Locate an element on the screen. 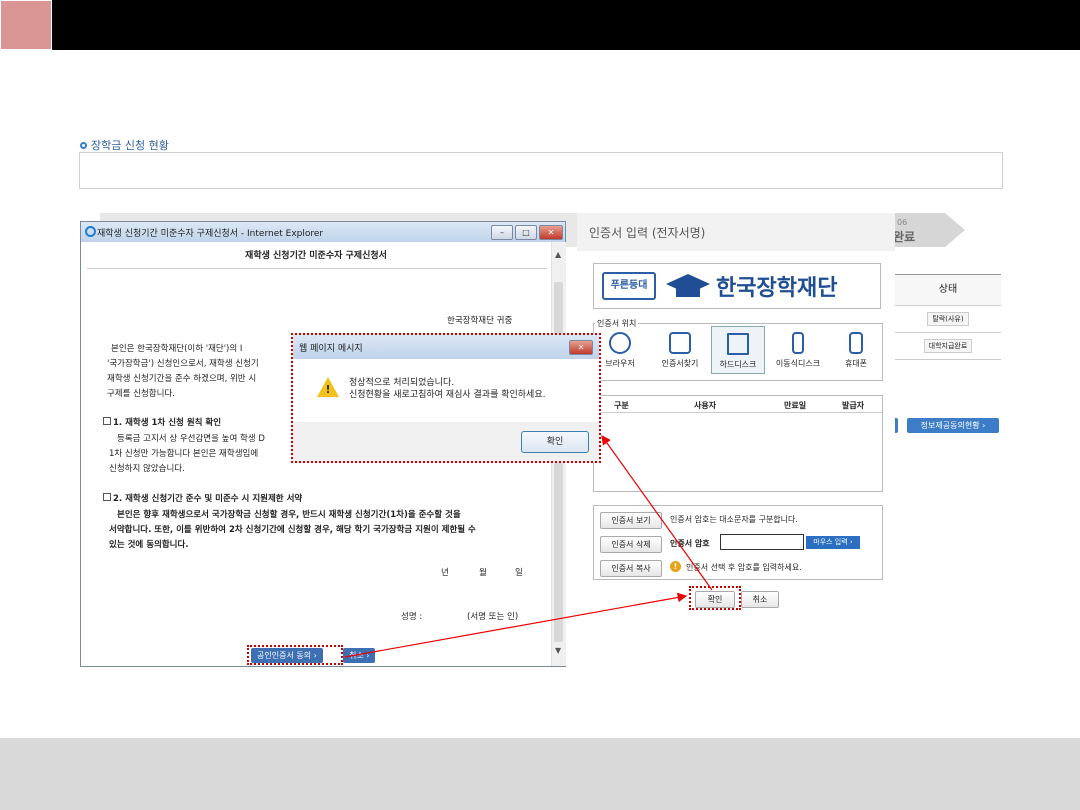  location-label: 인증서 위치 is located at coordinates (617, 323).